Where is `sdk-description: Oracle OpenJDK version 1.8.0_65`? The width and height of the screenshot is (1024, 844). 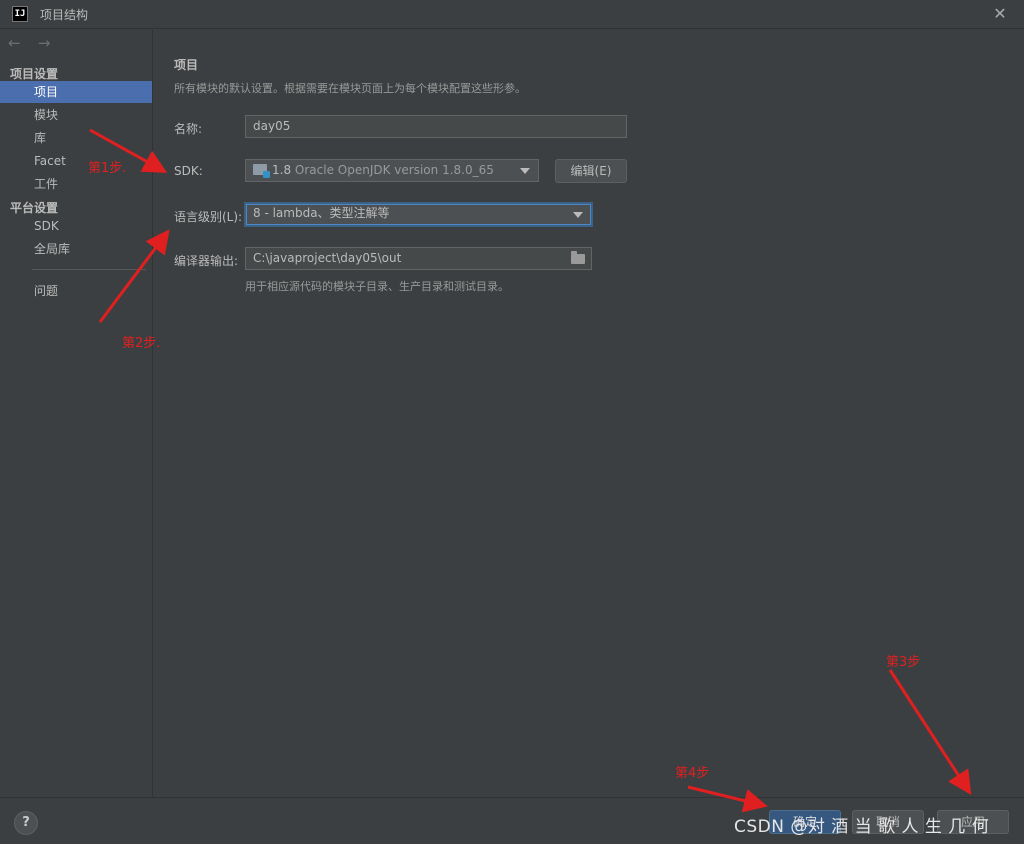
sdk-description: Oracle OpenJDK version 1.8.0_65 is located at coordinates (394, 170).